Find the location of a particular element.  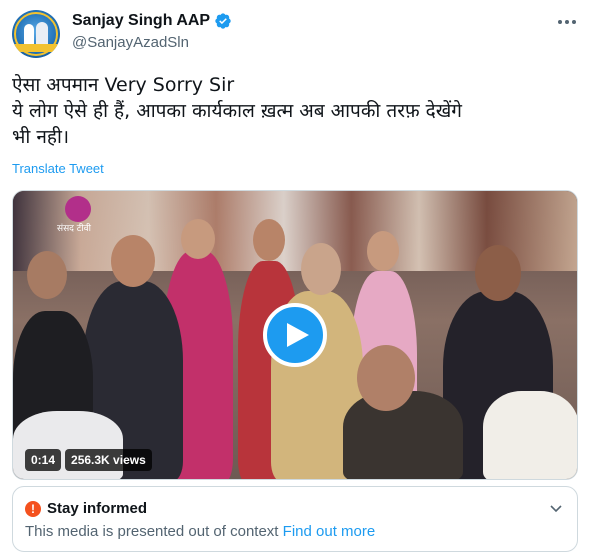

author-handle: @SanjayAzadSln is located at coordinates (130, 42).